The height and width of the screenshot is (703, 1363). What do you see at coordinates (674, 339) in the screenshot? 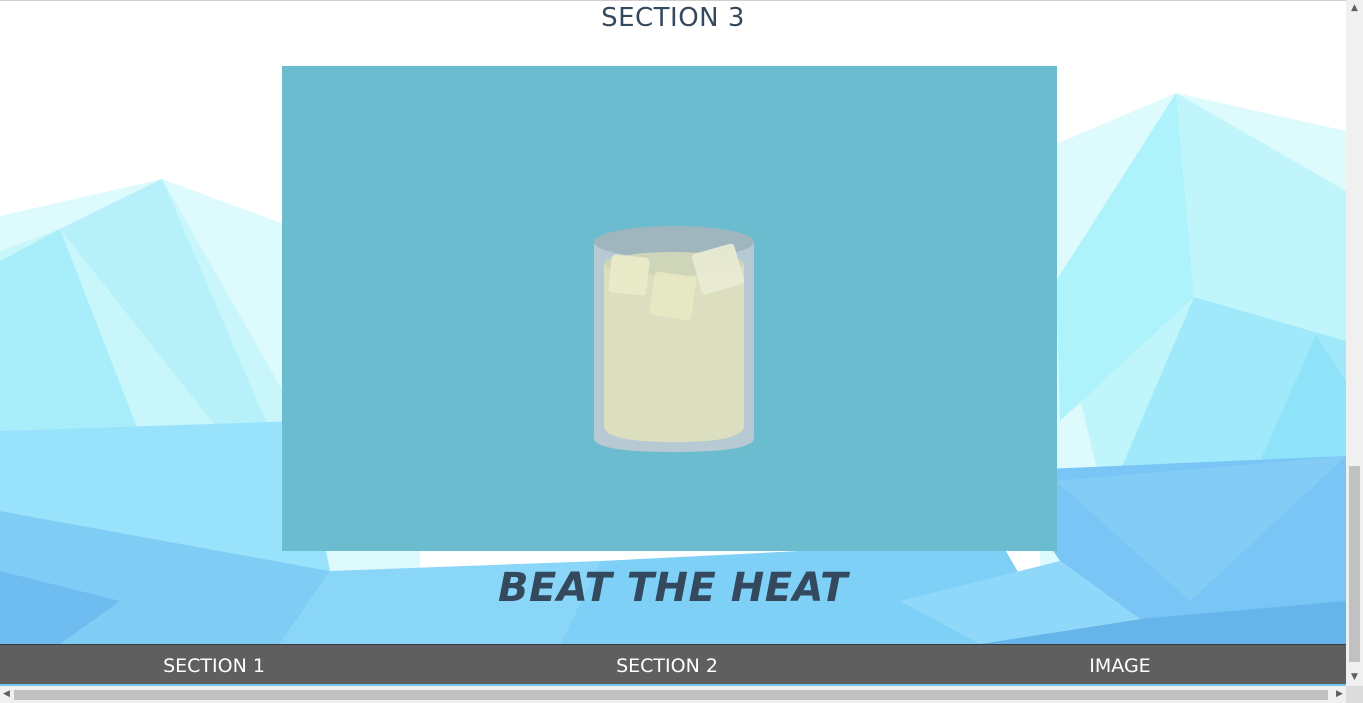
I see `iced-drink-glass-icon` at bounding box center [674, 339].